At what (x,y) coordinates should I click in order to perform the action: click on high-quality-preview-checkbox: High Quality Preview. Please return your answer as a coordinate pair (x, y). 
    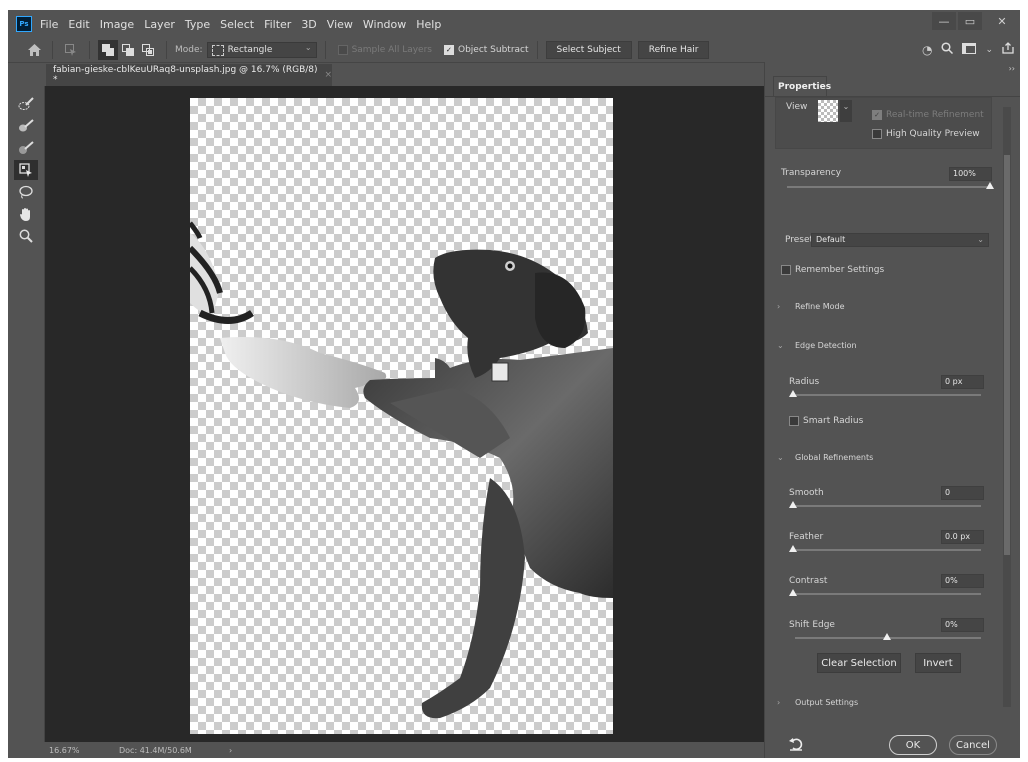
    Looking at the image, I should click on (926, 134).